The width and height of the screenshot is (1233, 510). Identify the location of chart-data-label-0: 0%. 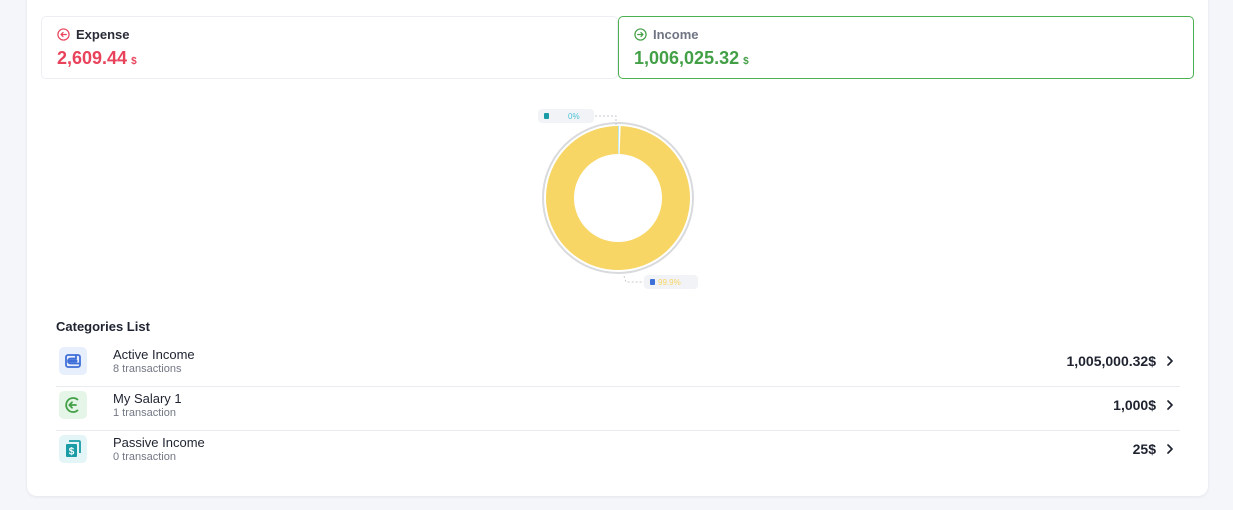
(574, 116).